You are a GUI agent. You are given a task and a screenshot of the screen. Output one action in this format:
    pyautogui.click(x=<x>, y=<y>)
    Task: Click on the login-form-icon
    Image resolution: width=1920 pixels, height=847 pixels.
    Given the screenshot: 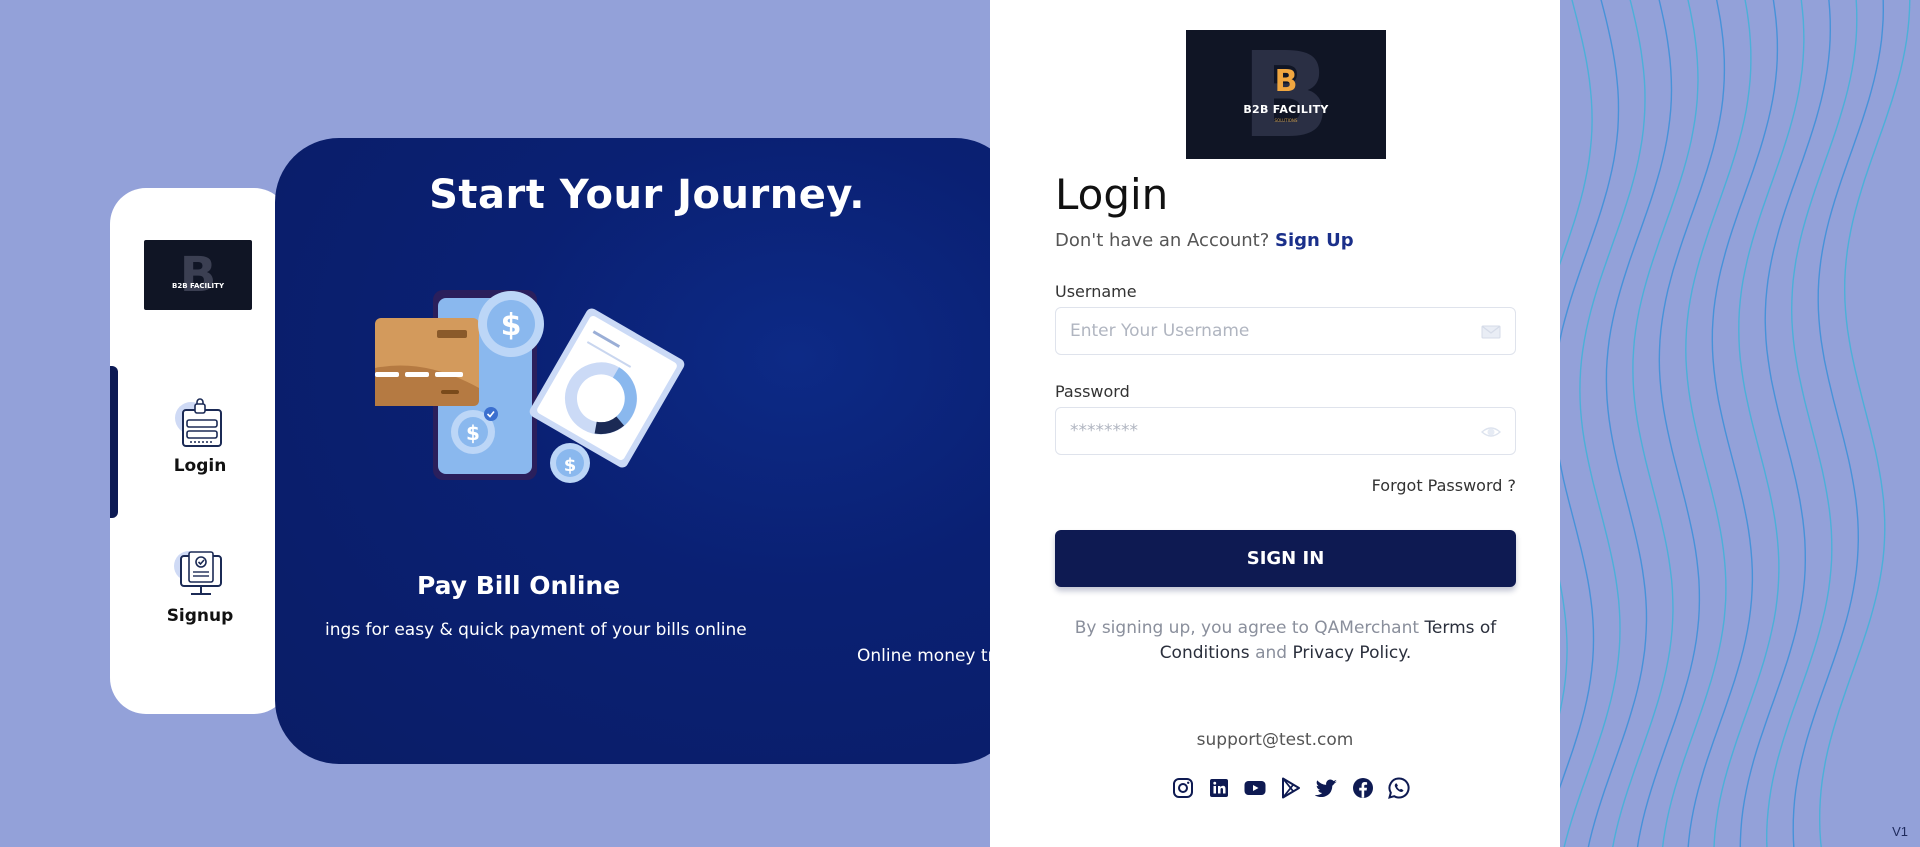 What is the action you would take?
    pyautogui.click(x=200, y=425)
    